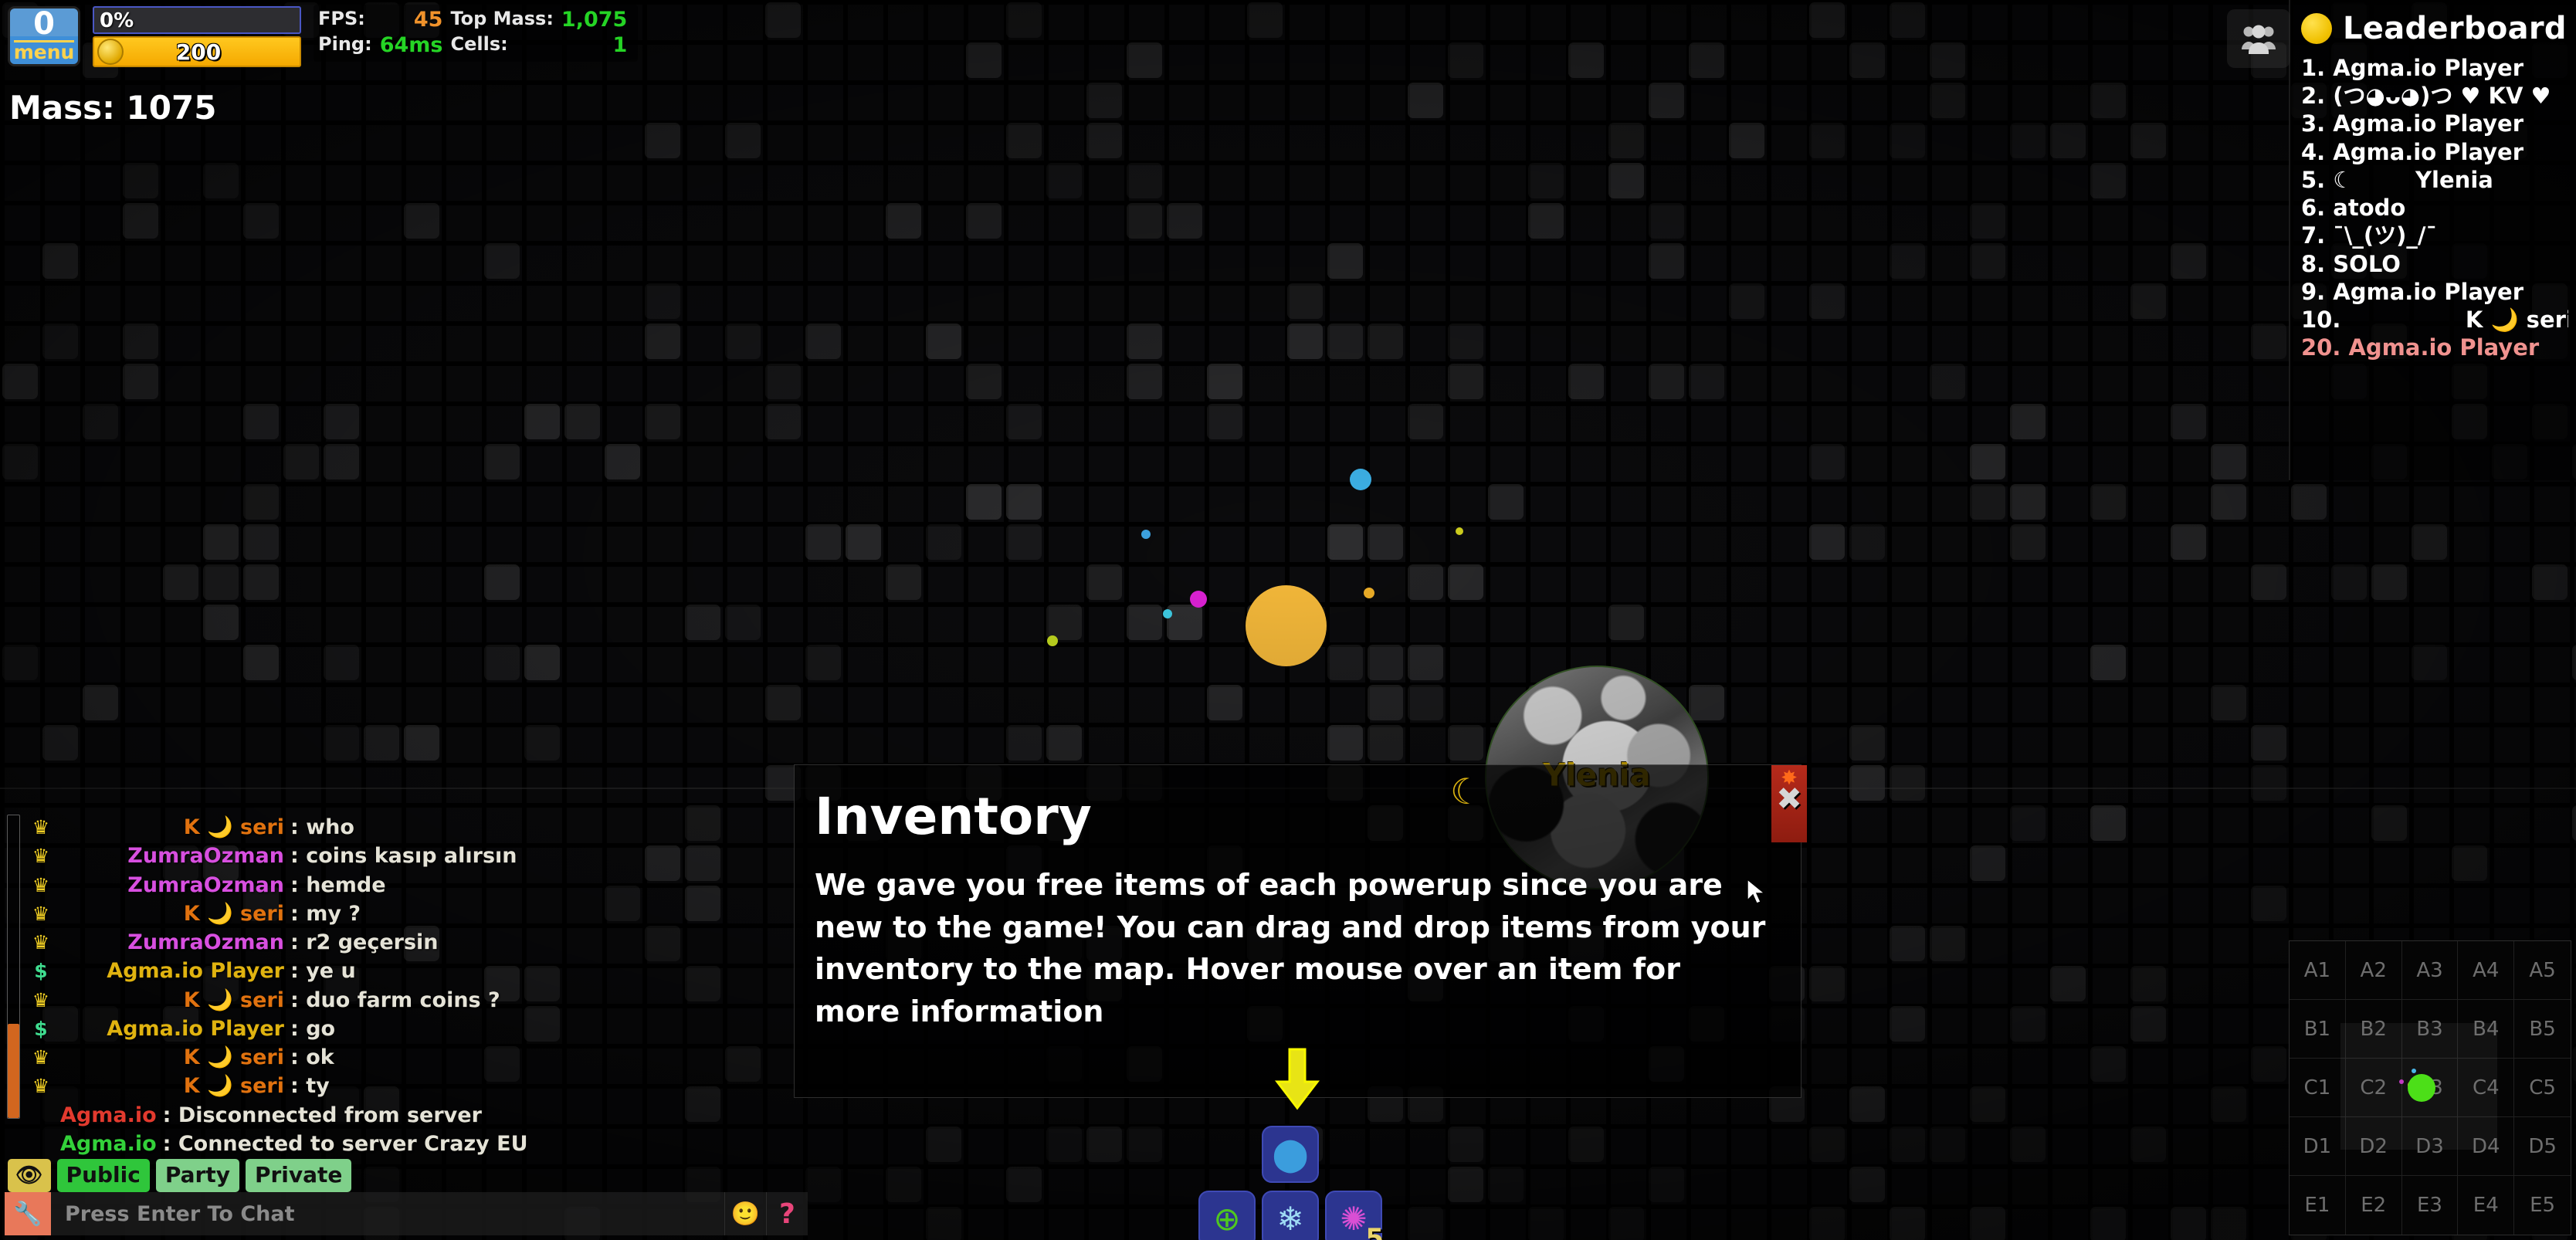  Describe the element at coordinates (361, 971) in the screenshot. I see `chat-message: $ Agma.io Player: ye u` at that location.